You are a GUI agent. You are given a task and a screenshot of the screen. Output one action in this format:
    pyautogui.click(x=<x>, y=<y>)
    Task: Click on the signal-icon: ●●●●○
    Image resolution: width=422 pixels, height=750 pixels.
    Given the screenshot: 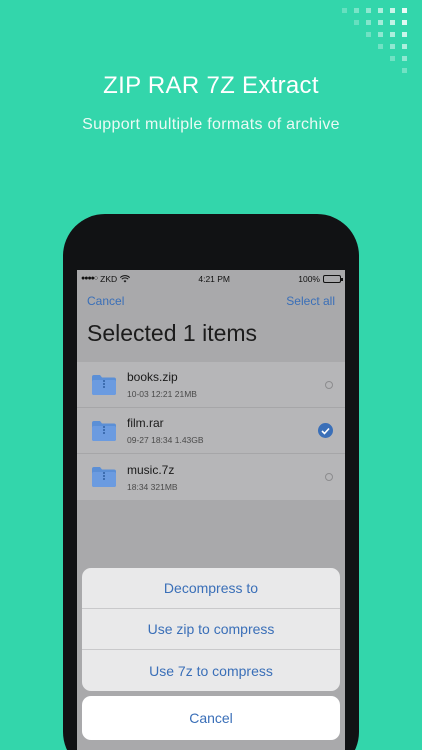 What is the action you would take?
    pyautogui.click(x=89, y=278)
    